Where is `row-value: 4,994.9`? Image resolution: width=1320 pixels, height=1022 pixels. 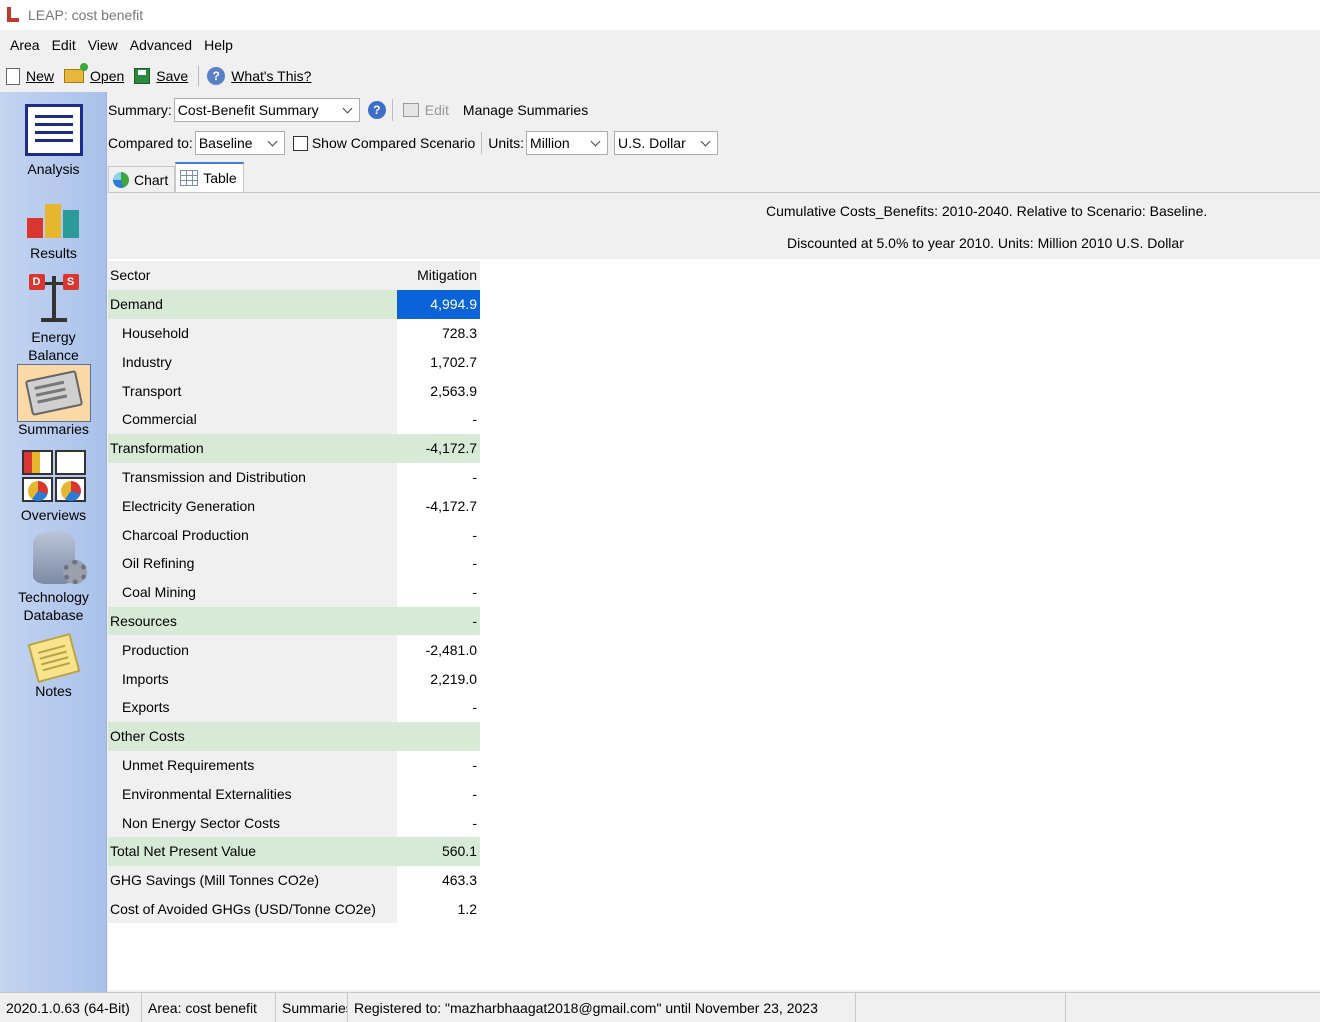 row-value: 4,994.9 is located at coordinates (438, 304).